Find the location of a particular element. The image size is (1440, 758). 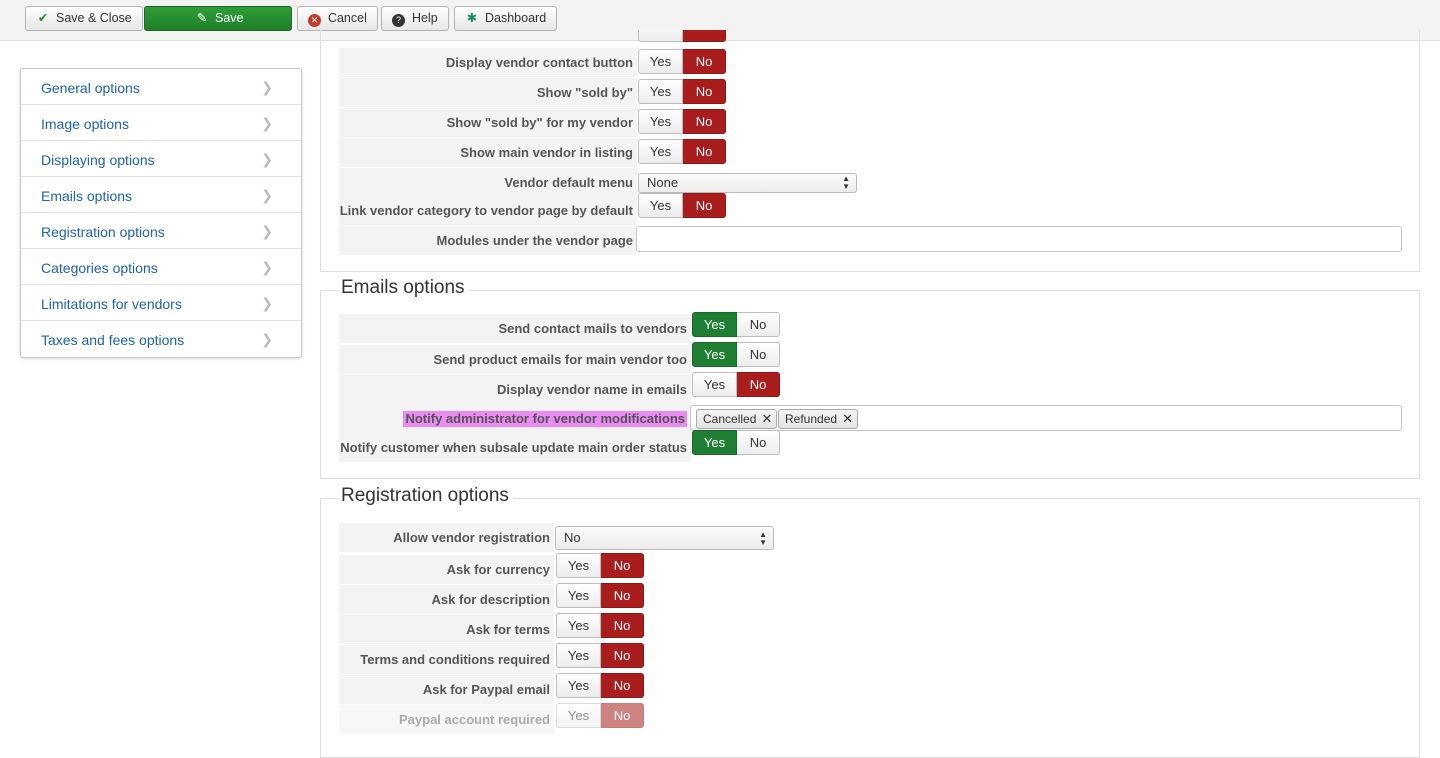

sidebar-item-limitations: Limitations for vendors ❯ is located at coordinates (161, 303).